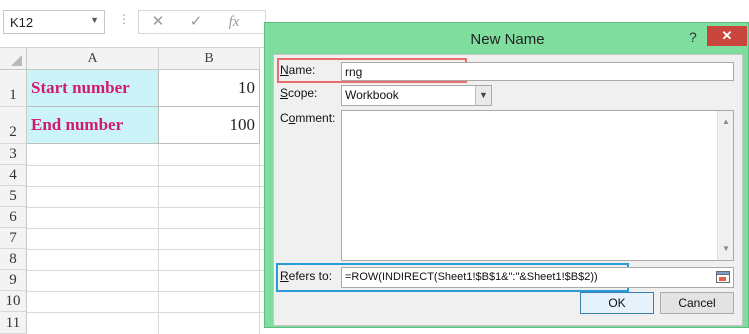 This screenshot has width=749, height=334. Describe the element at coordinates (13, 88) in the screenshot. I see `row-header-1: 1` at that location.